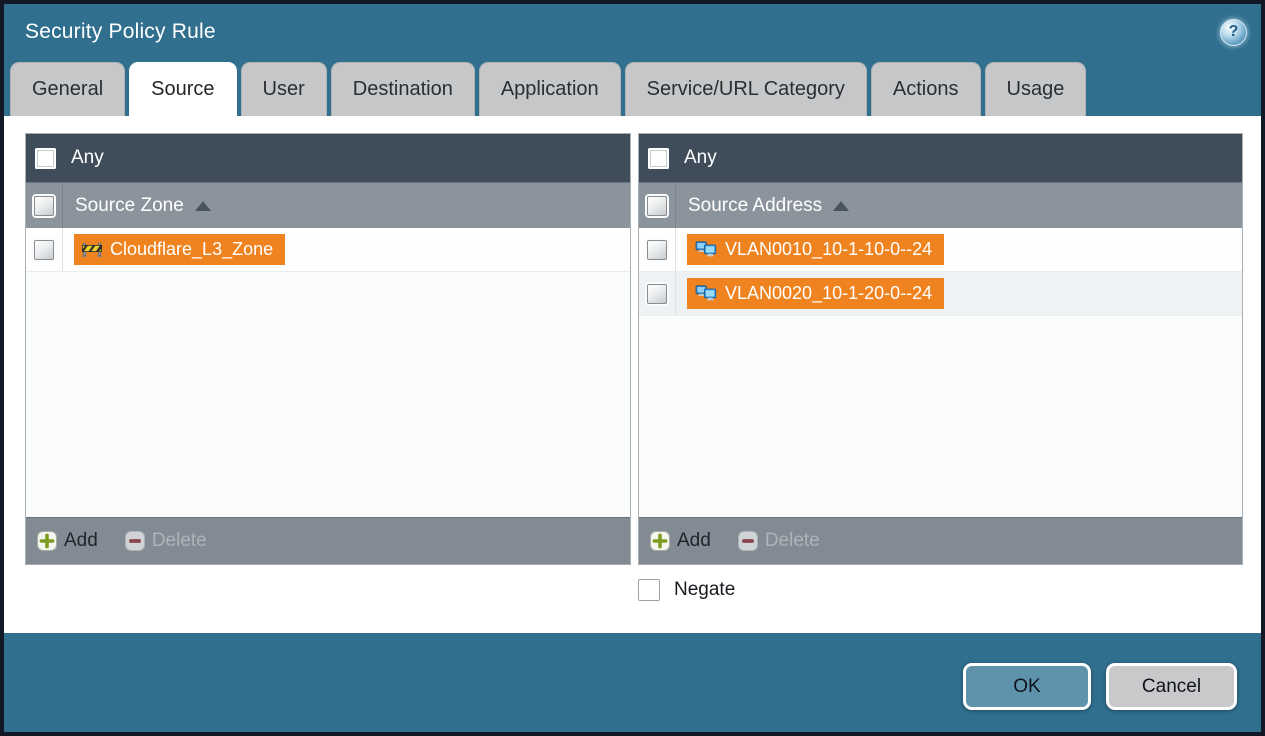  Describe the element at coordinates (328, 540) in the screenshot. I see `source-zone-toolbar: Add Delete` at that location.